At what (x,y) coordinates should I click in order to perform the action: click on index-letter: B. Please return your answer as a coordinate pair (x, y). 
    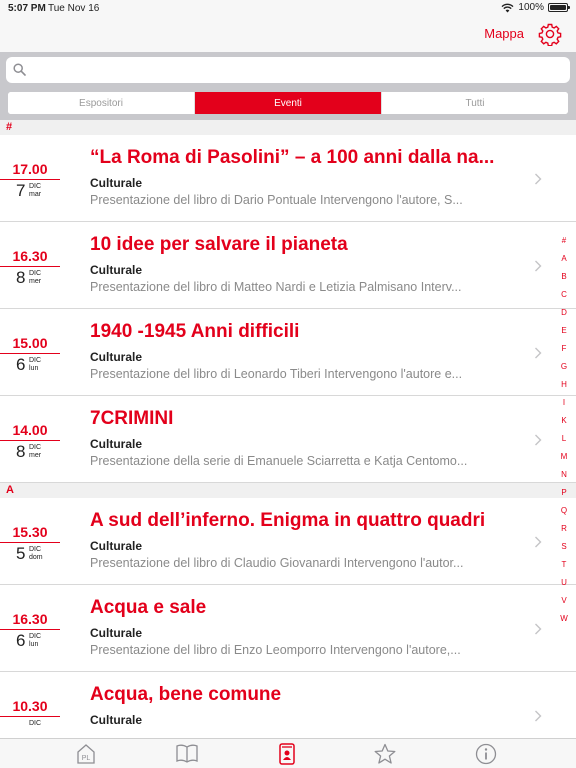
    Looking at the image, I should click on (563, 277).